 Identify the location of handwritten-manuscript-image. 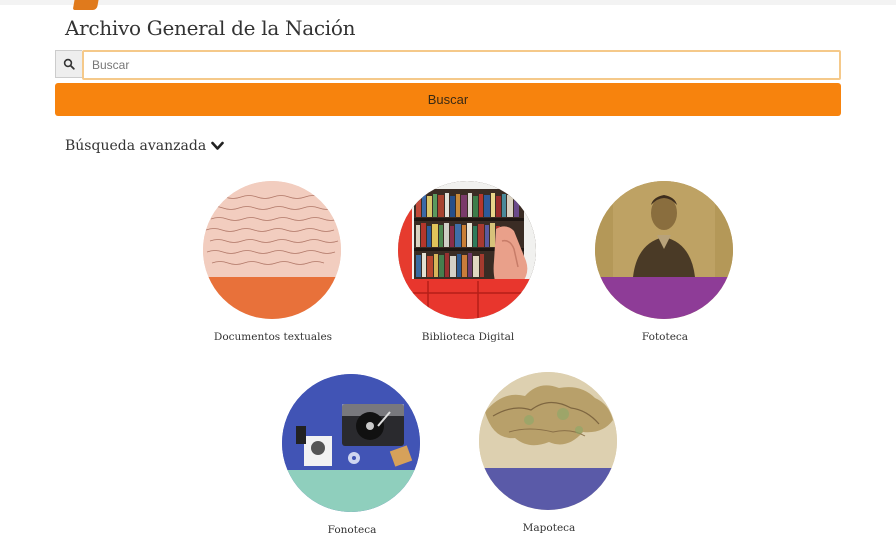
(272, 250).